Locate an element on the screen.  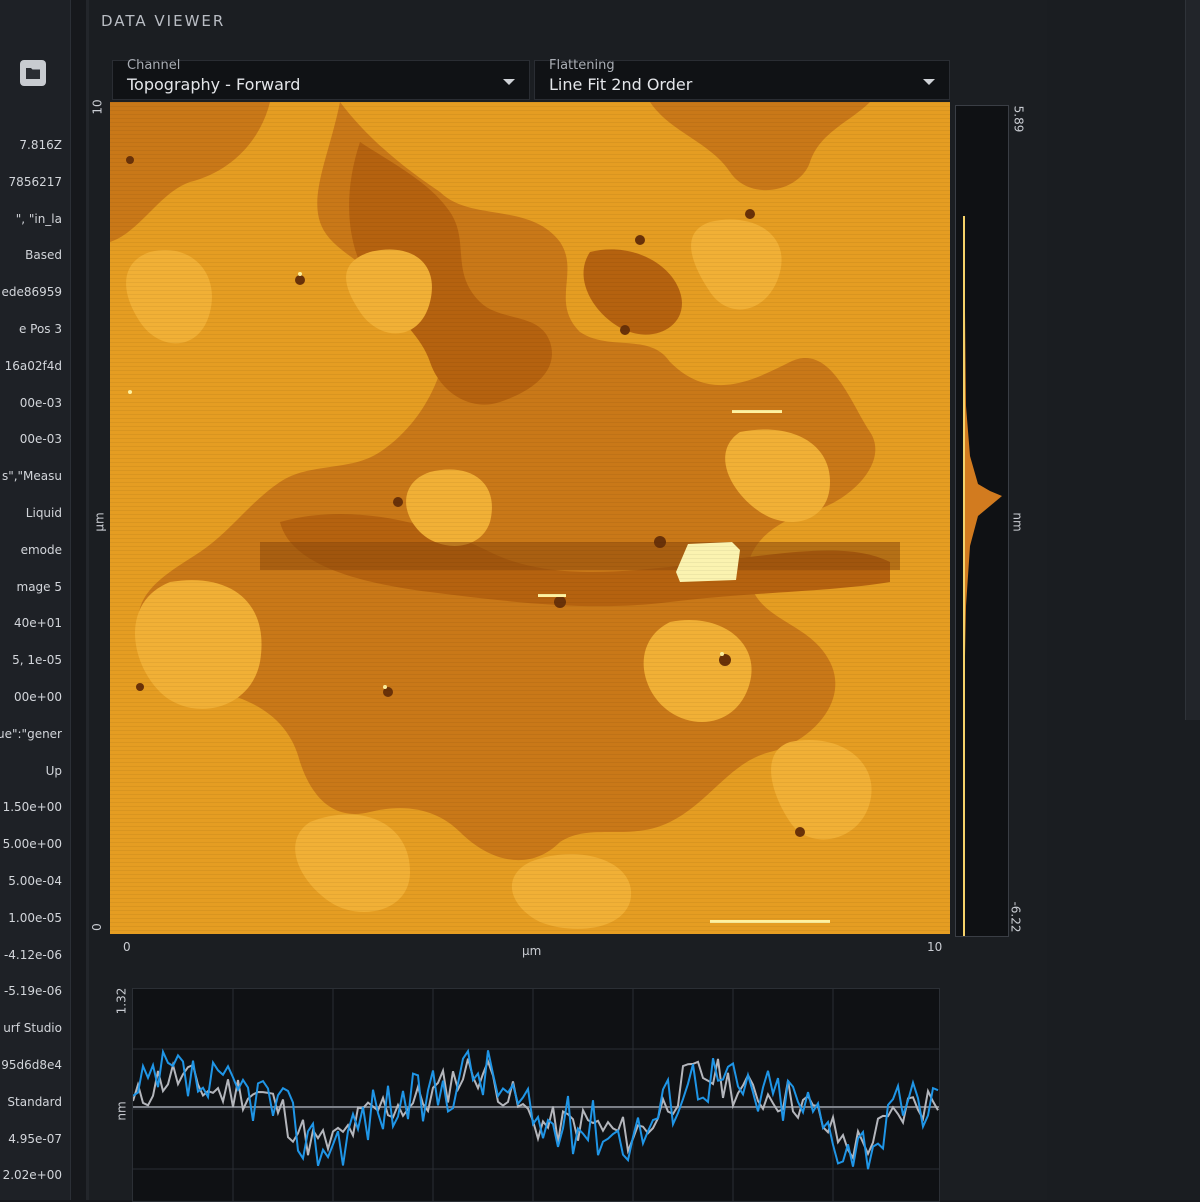
property-value: ", "in_la is located at coordinates (38, 218).